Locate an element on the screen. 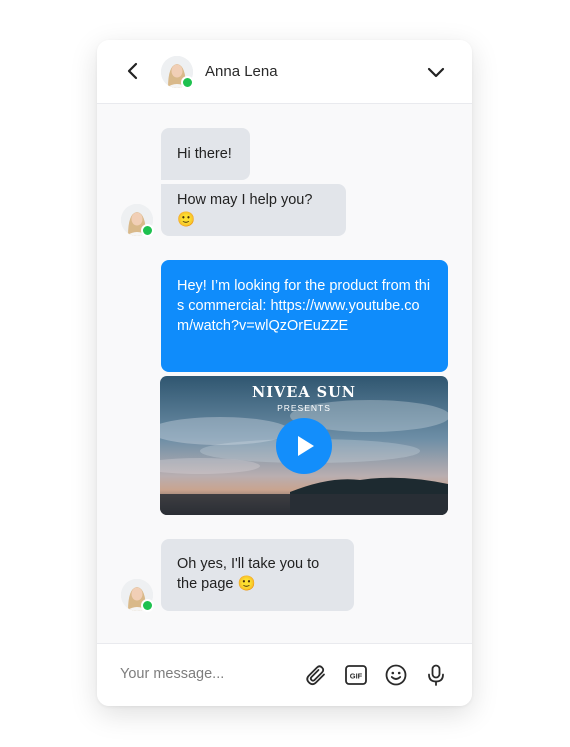 The image size is (570, 747). back-button is located at coordinates (133, 71).